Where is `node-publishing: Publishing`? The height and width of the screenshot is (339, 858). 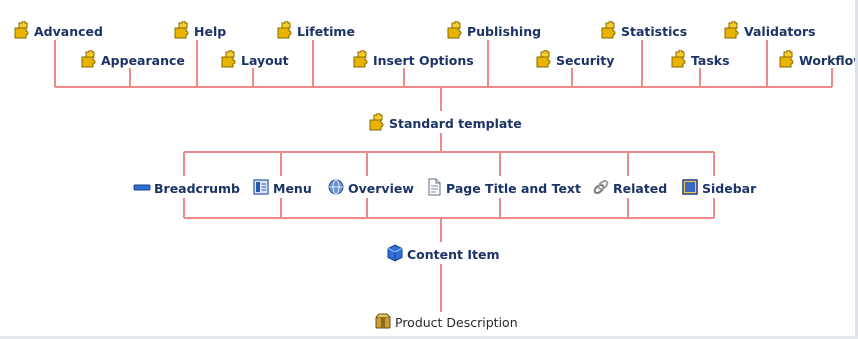 node-publishing: Publishing is located at coordinates (494, 31).